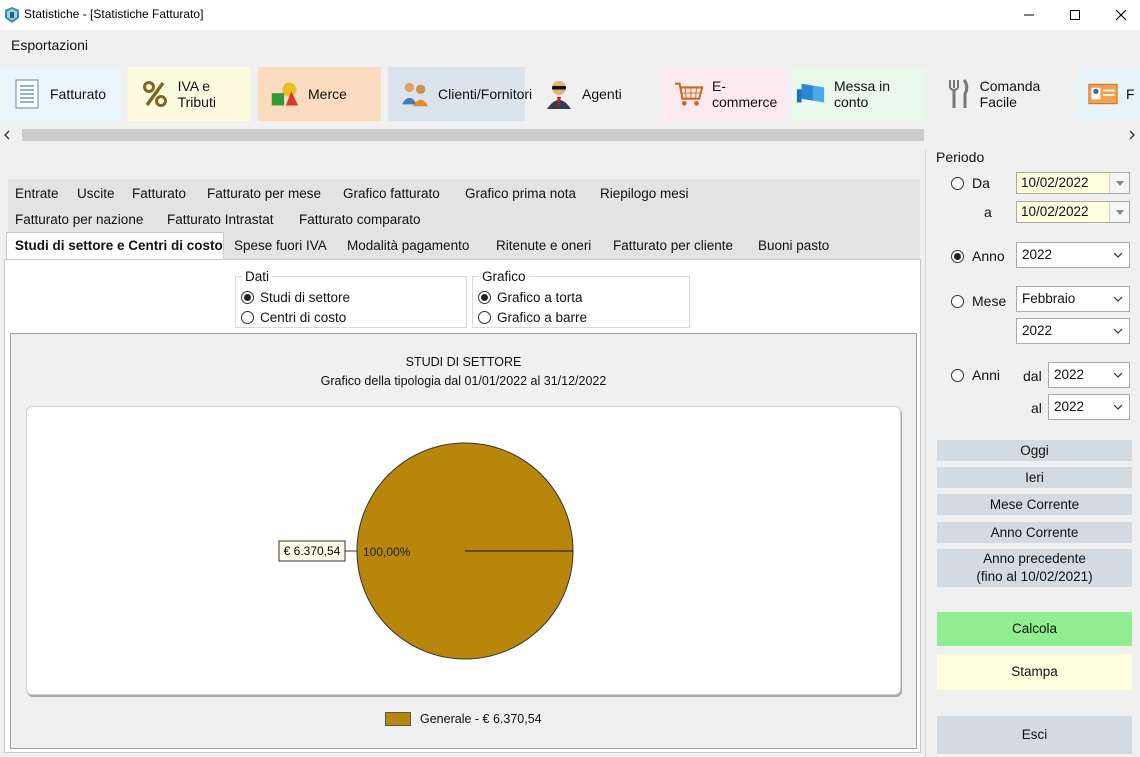  Describe the element at coordinates (257, 276) in the screenshot. I see `dati-legend: Dati` at that location.